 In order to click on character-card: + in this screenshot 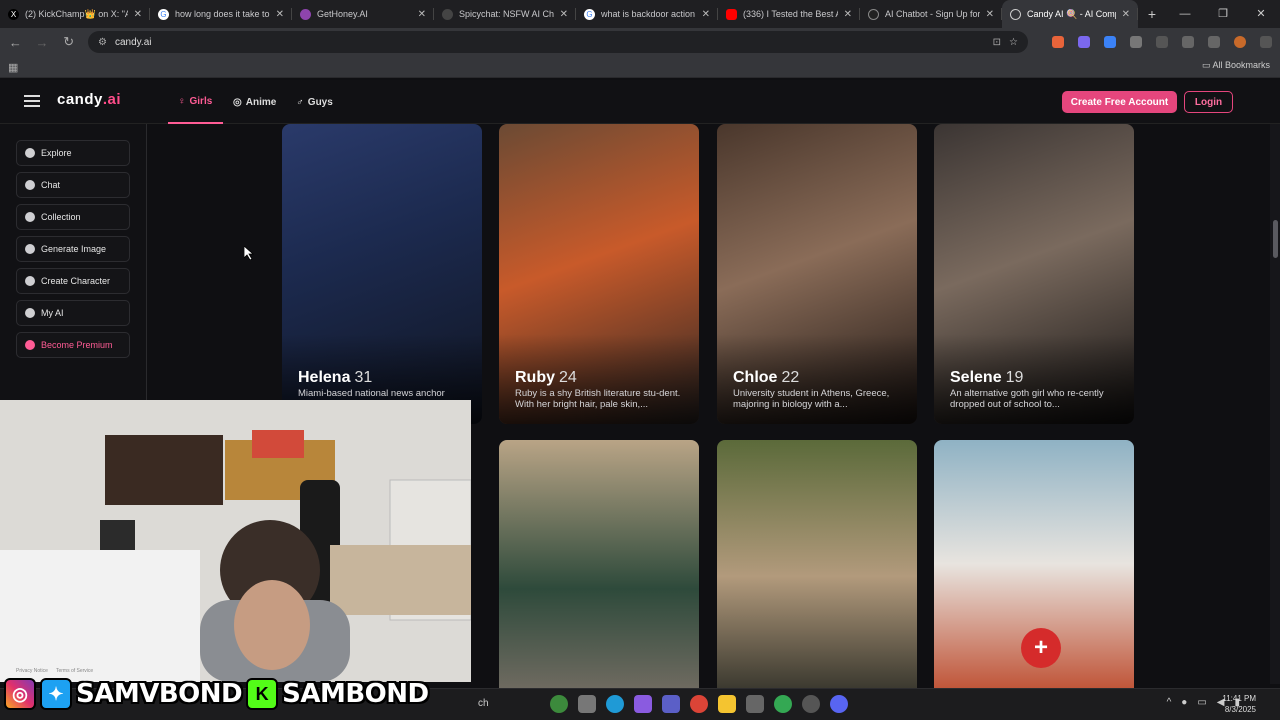, I will do `click(1034, 564)`.